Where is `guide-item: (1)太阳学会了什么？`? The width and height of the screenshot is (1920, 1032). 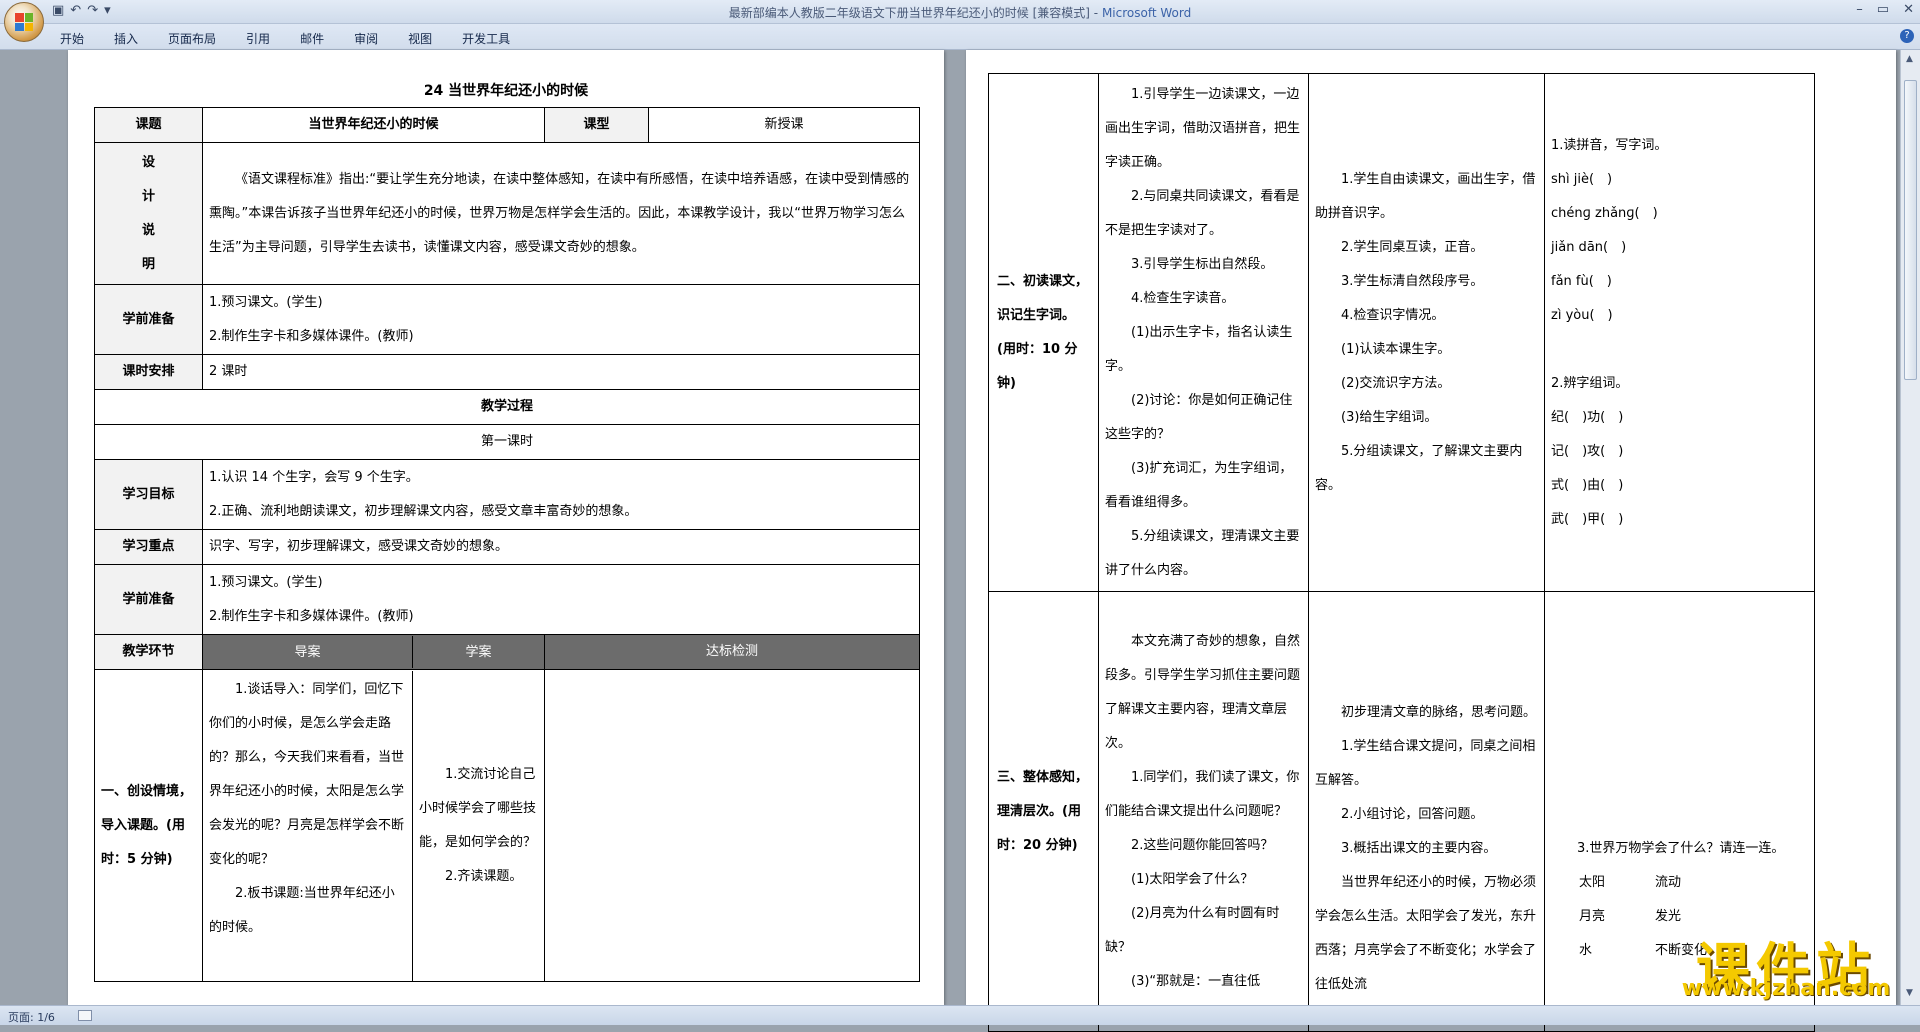
guide-item: (1)太阳学会了什么？ is located at coordinates (1192, 879).